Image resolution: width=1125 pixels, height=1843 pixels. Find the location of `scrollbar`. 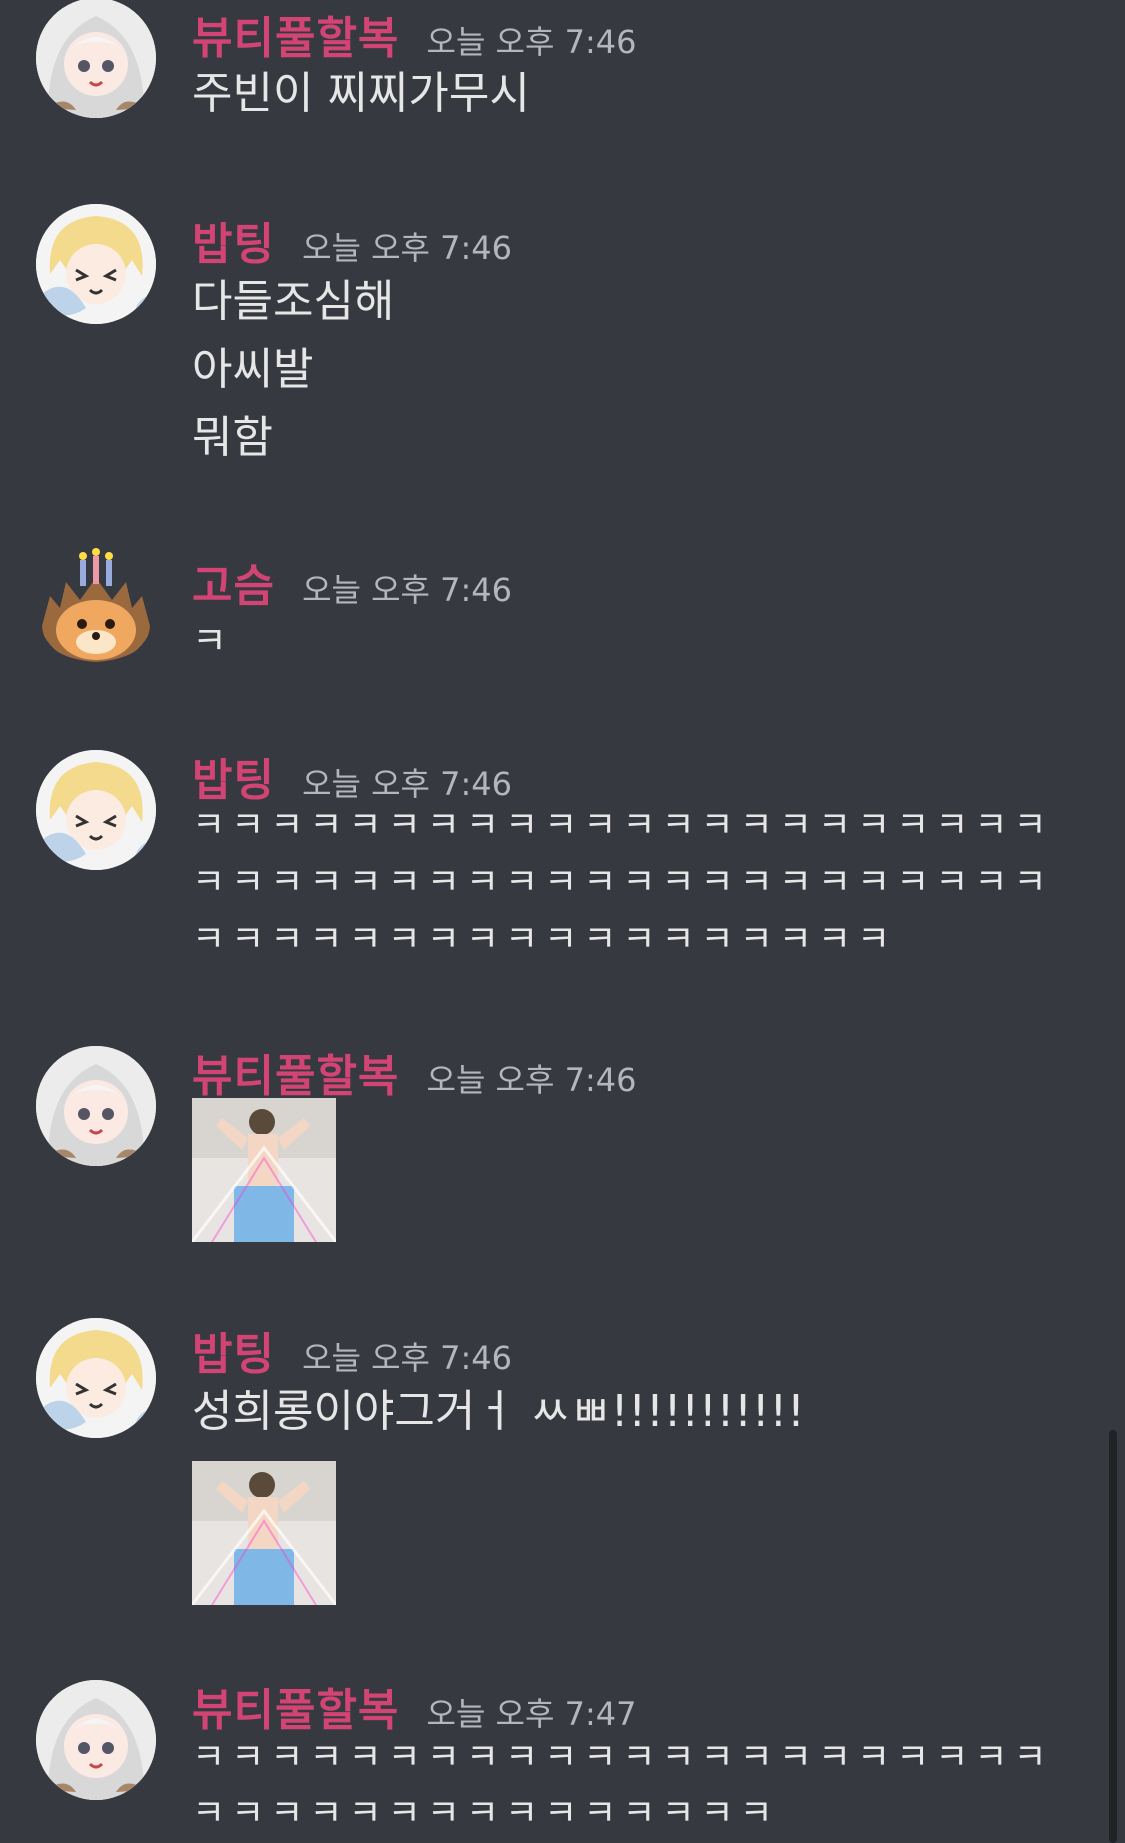

scrollbar is located at coordinates (1113, 1636).